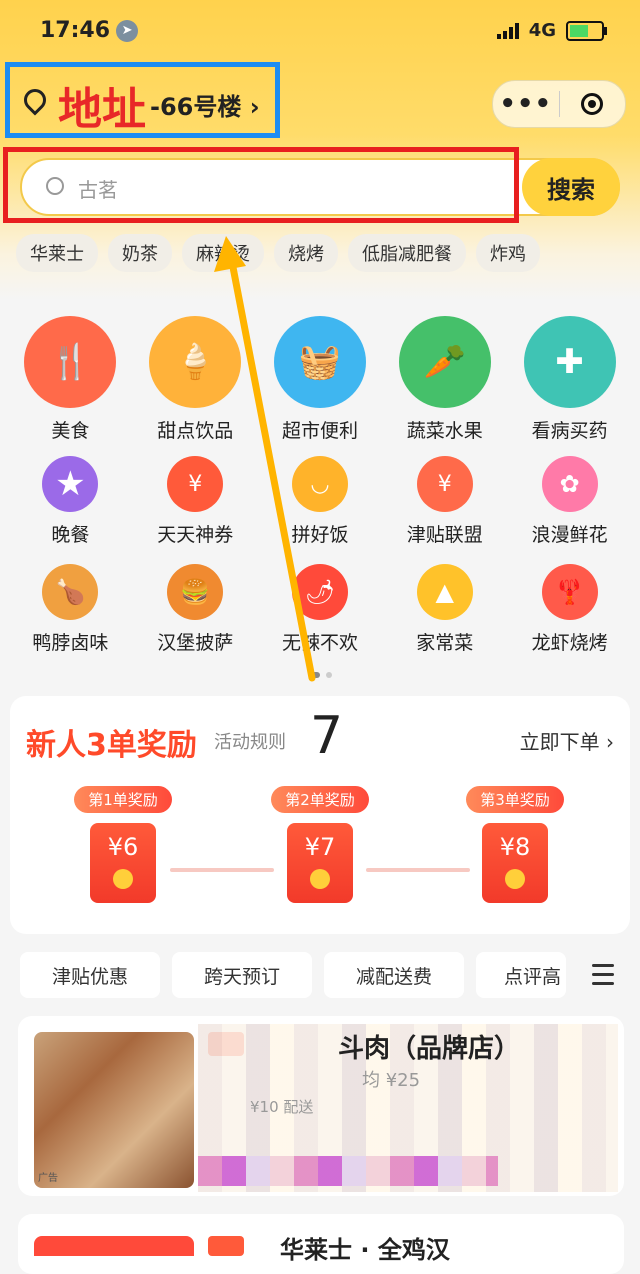  What do you see at coordinates (223, 253) in the screenshot?
I see `chip: 麻辣烫` at bounding box center [223, 253].